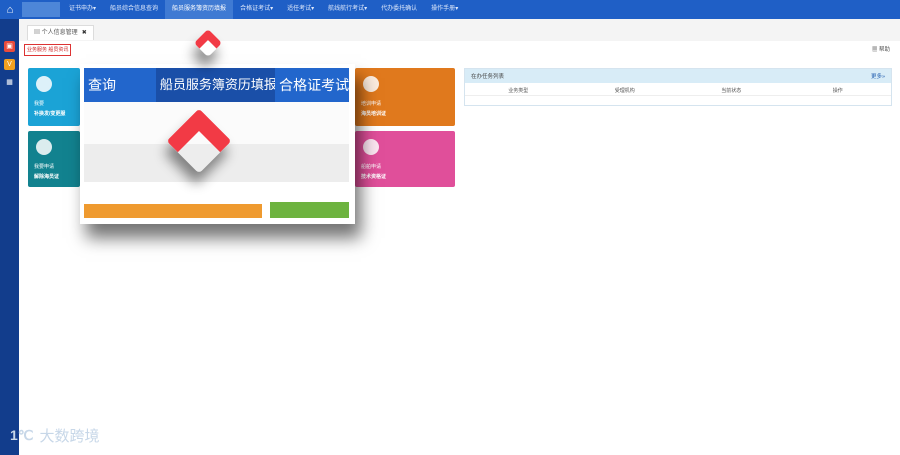 The width and height of the screenshot is (900, 455). Describe the element at coordinates (84, 33) in the screenshot. I see `close-icon: ✖` at that location.